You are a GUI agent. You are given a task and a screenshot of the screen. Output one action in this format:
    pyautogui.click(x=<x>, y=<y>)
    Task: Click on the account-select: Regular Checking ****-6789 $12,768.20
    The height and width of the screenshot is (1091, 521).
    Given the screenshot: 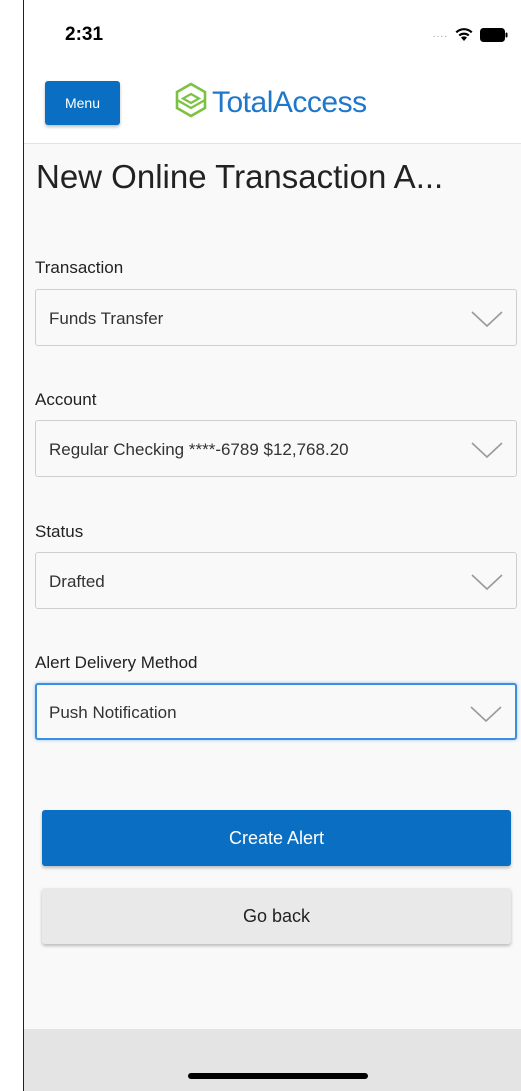 What is the action you would take?
    pyautogui.click(x=276, y=448)
    